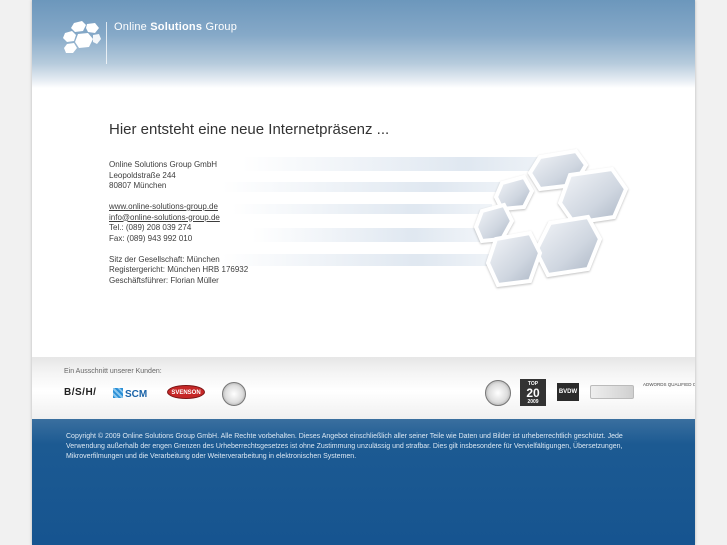  Describe the element at coordinates (132, 27) in the screenshot. I see `logo-text-prefix: Online` at that location.